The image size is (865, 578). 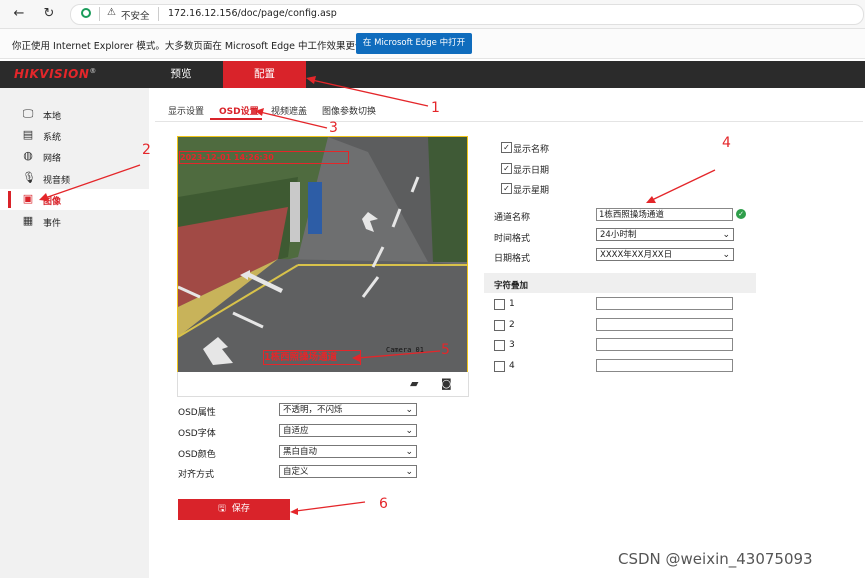 What do you see at coordinates (445, 350) in the screenshot?
I see `annotation-label-5: 5` at bounding box center [445, 350].